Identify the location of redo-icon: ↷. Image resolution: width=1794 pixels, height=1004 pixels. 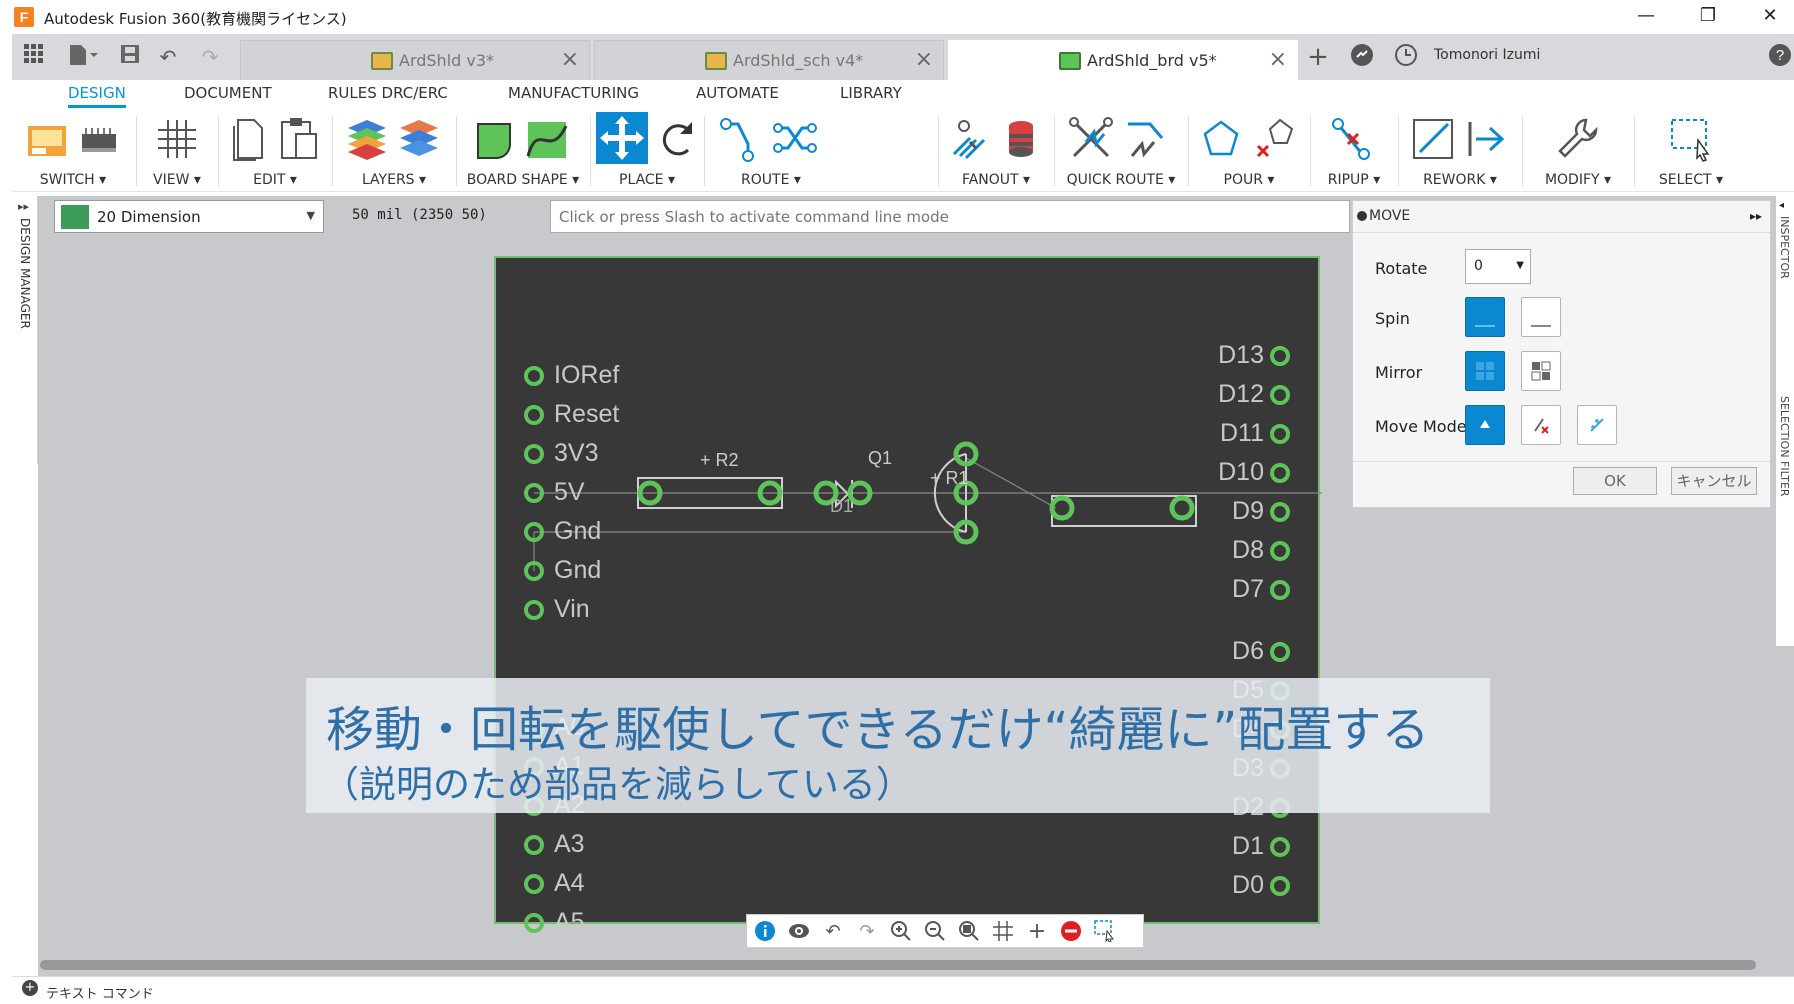
(210, 57).